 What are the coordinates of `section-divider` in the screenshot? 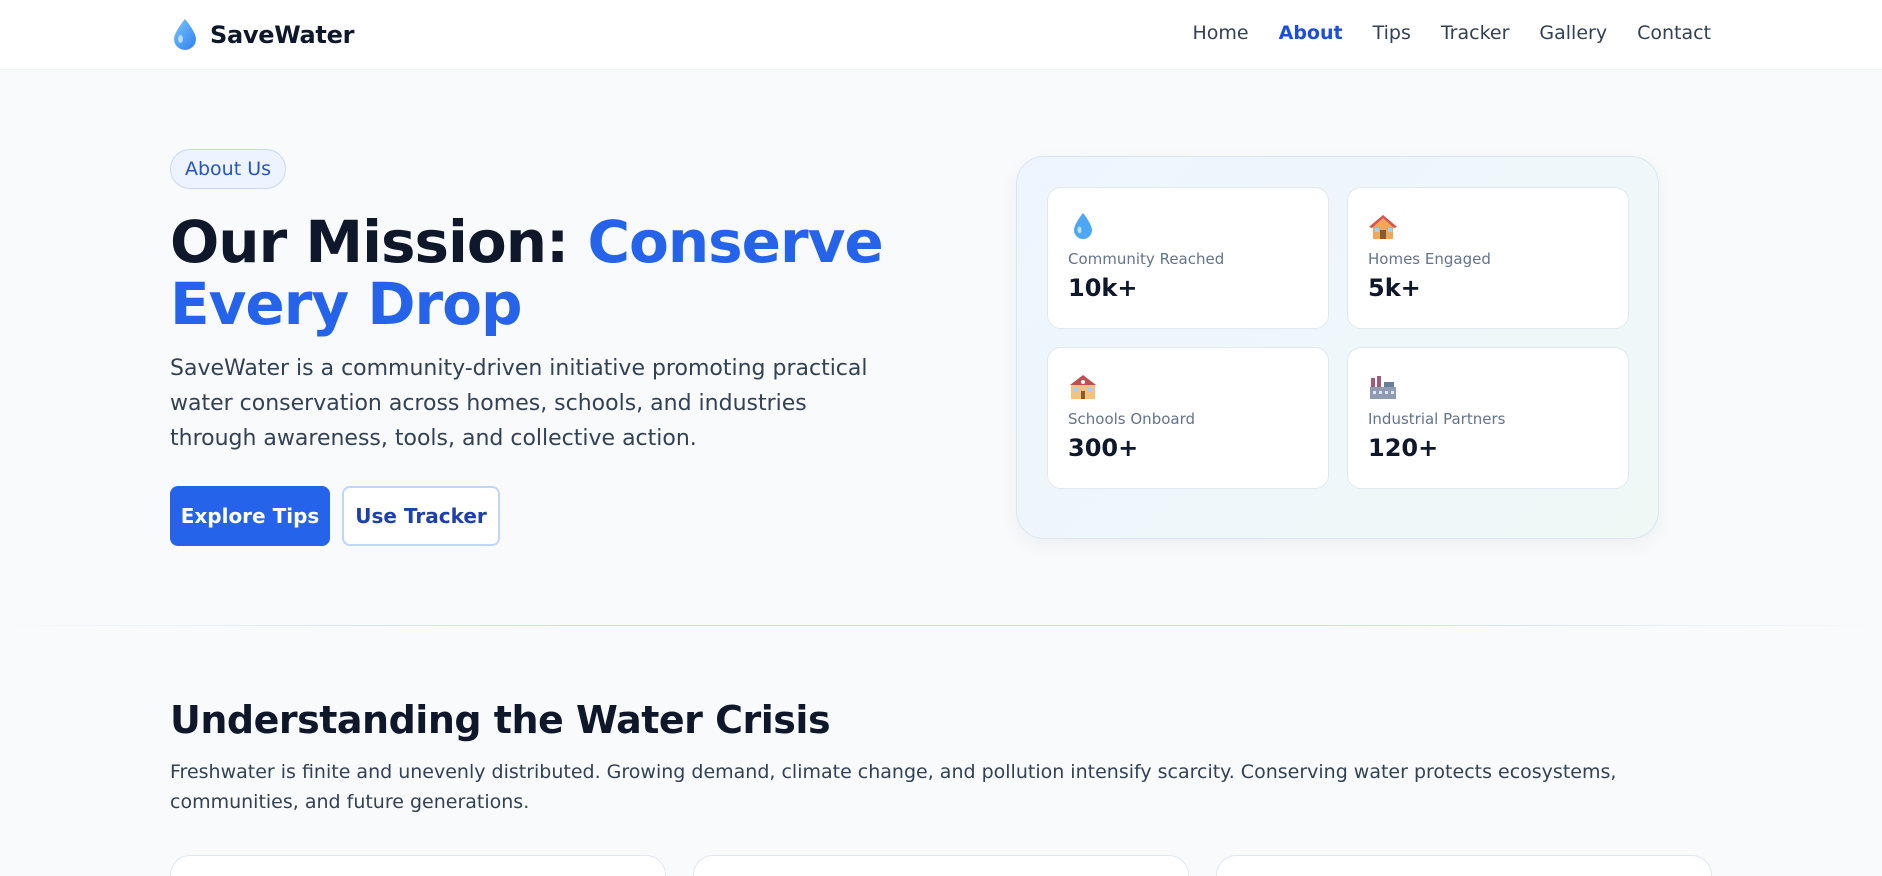 It's located at (941, 625).